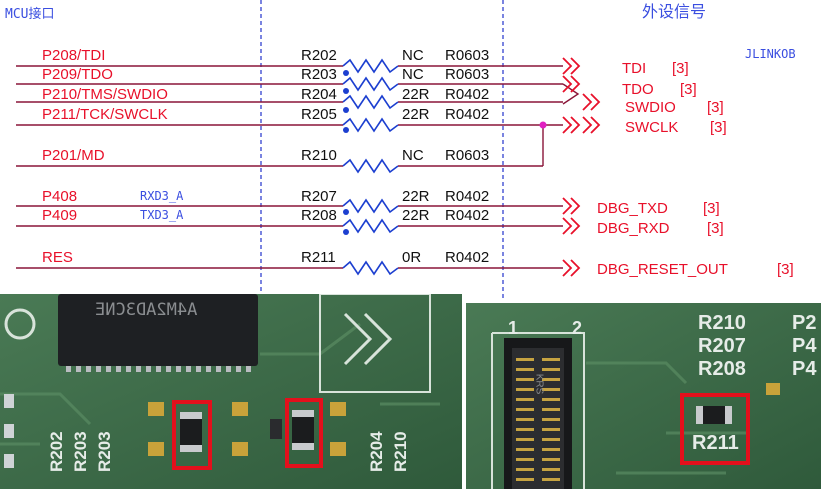 This screenshot has height=489, width=821. I want to click on silk-number: 2, so click(577, 328).